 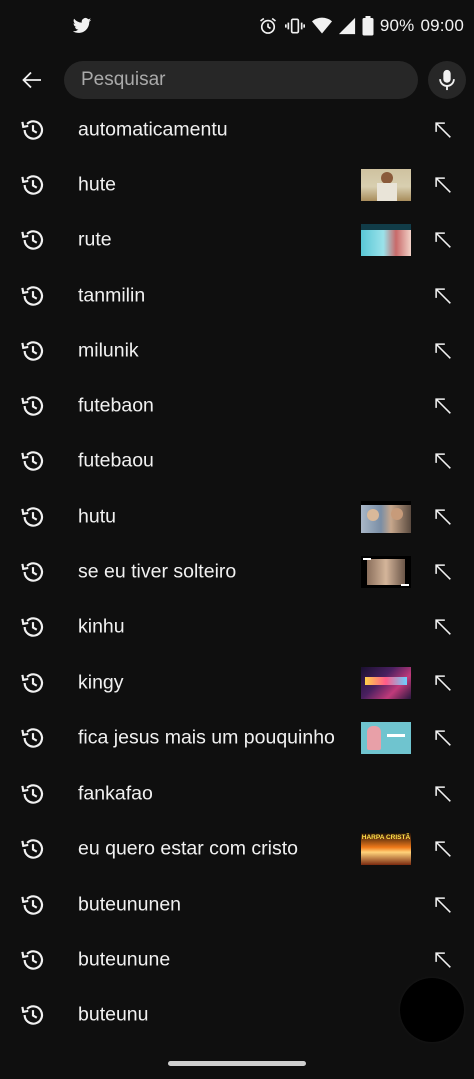 What do you see at coordinates (101, 682) in the screenshot?
I see `history-item-text: kingy` at bounding box center [101, 682].